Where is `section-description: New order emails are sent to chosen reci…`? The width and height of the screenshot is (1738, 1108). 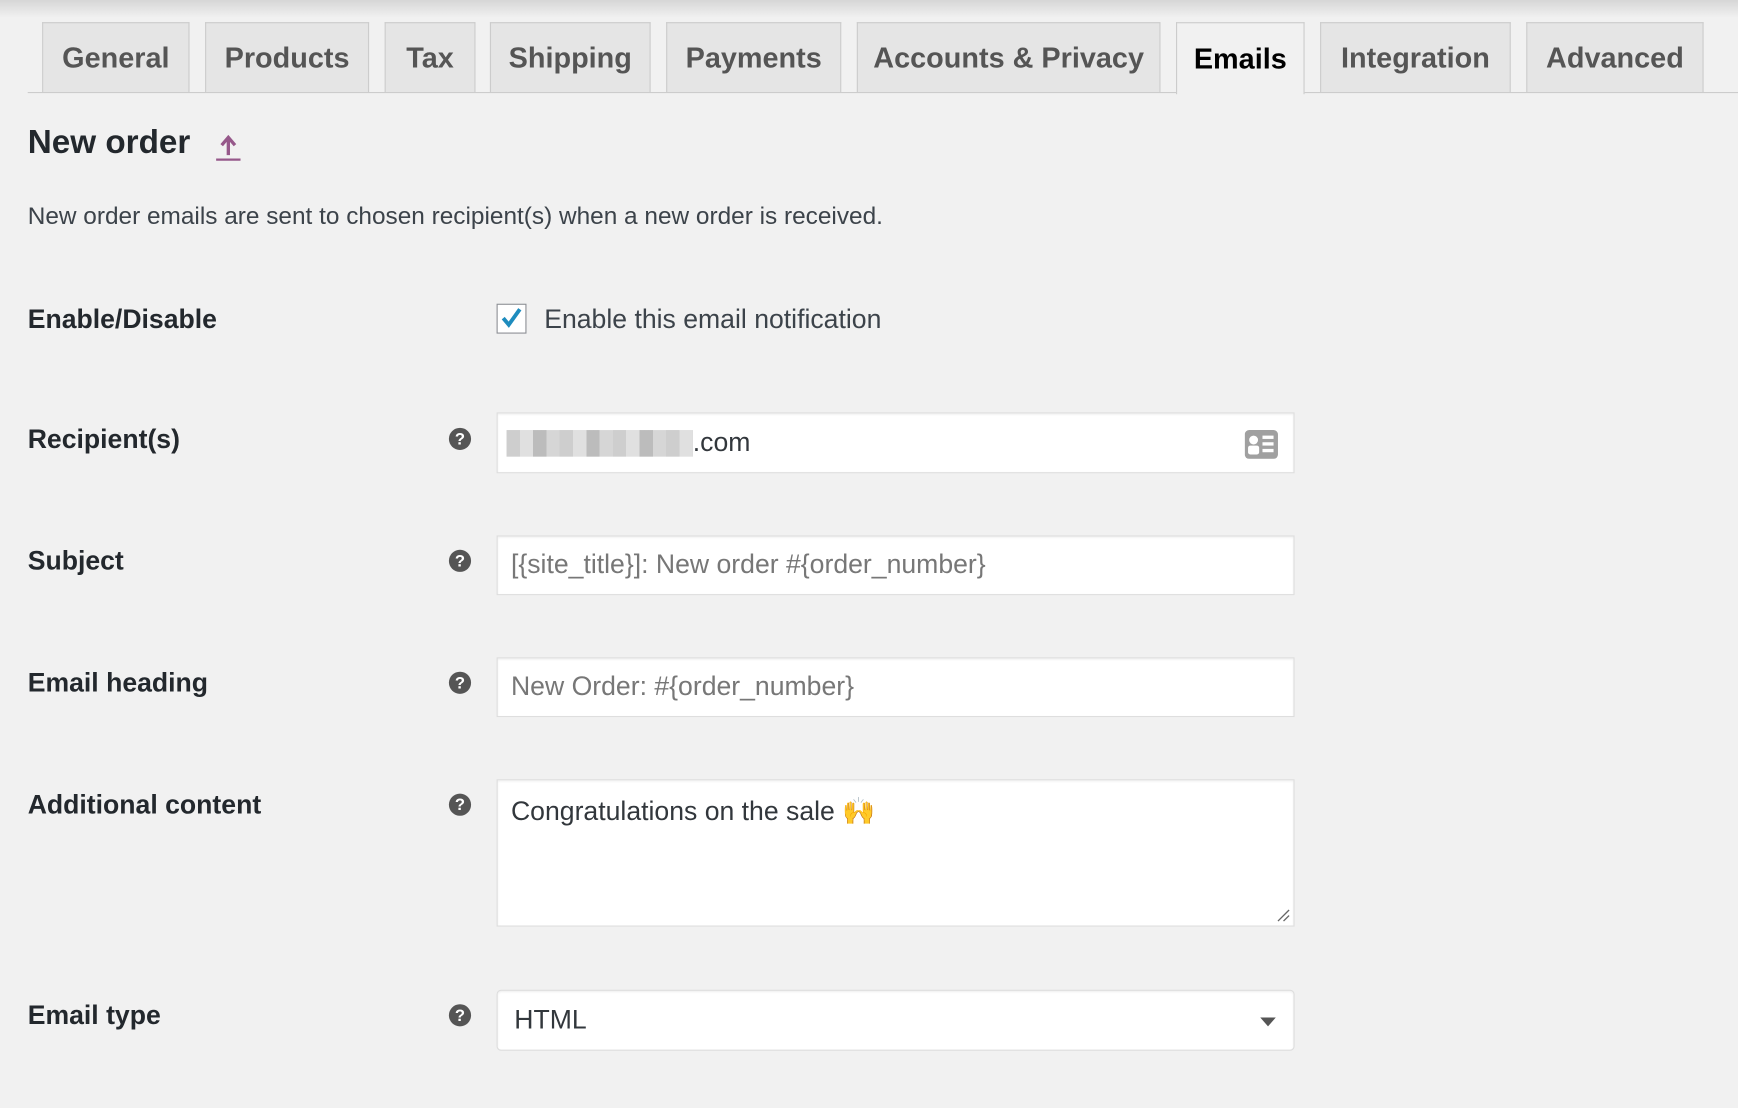
section-description: New order emails are sent to chosen reci… is located at coordinates (455, 215).